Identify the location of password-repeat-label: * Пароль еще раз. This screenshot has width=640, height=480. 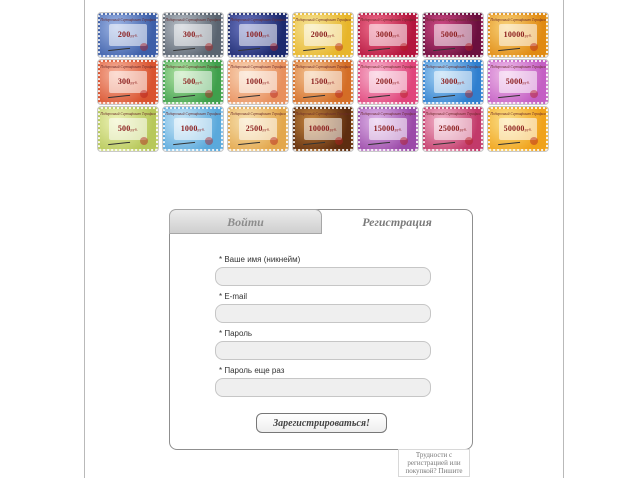
(252, 370).